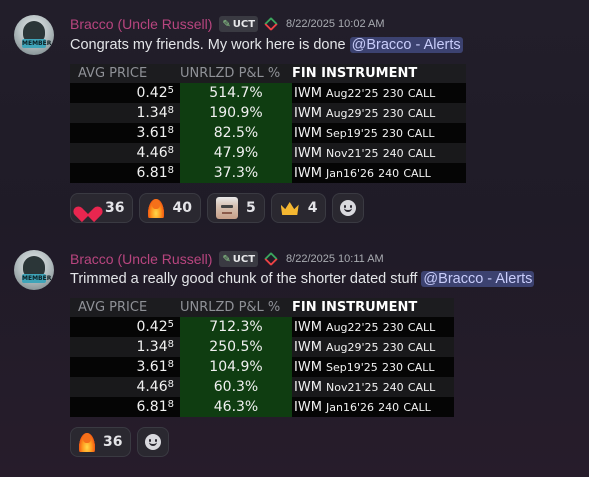  What do you see at coordinates (101, 442) in the screenshot?
I see `reaction-fire: 36` at bounding box center [101, 442].